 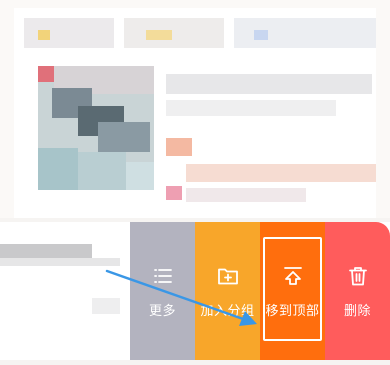 What do you see at coordinates (162, 291) in the screenshot?
I see `more-button: 更多` at bounding box center [162, 291].